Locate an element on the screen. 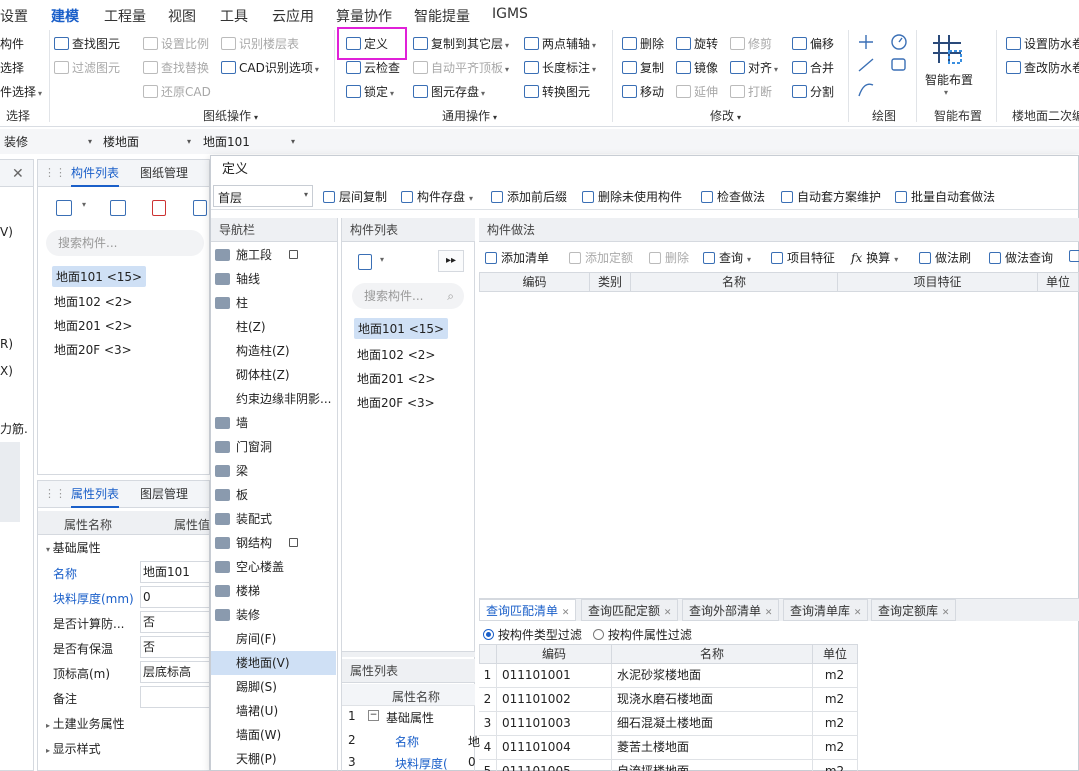 The height and width of the screenshot is (771, 1079). tab-match-quota: 查询匹配定额 ✕ is located at coordinates (630, 610).